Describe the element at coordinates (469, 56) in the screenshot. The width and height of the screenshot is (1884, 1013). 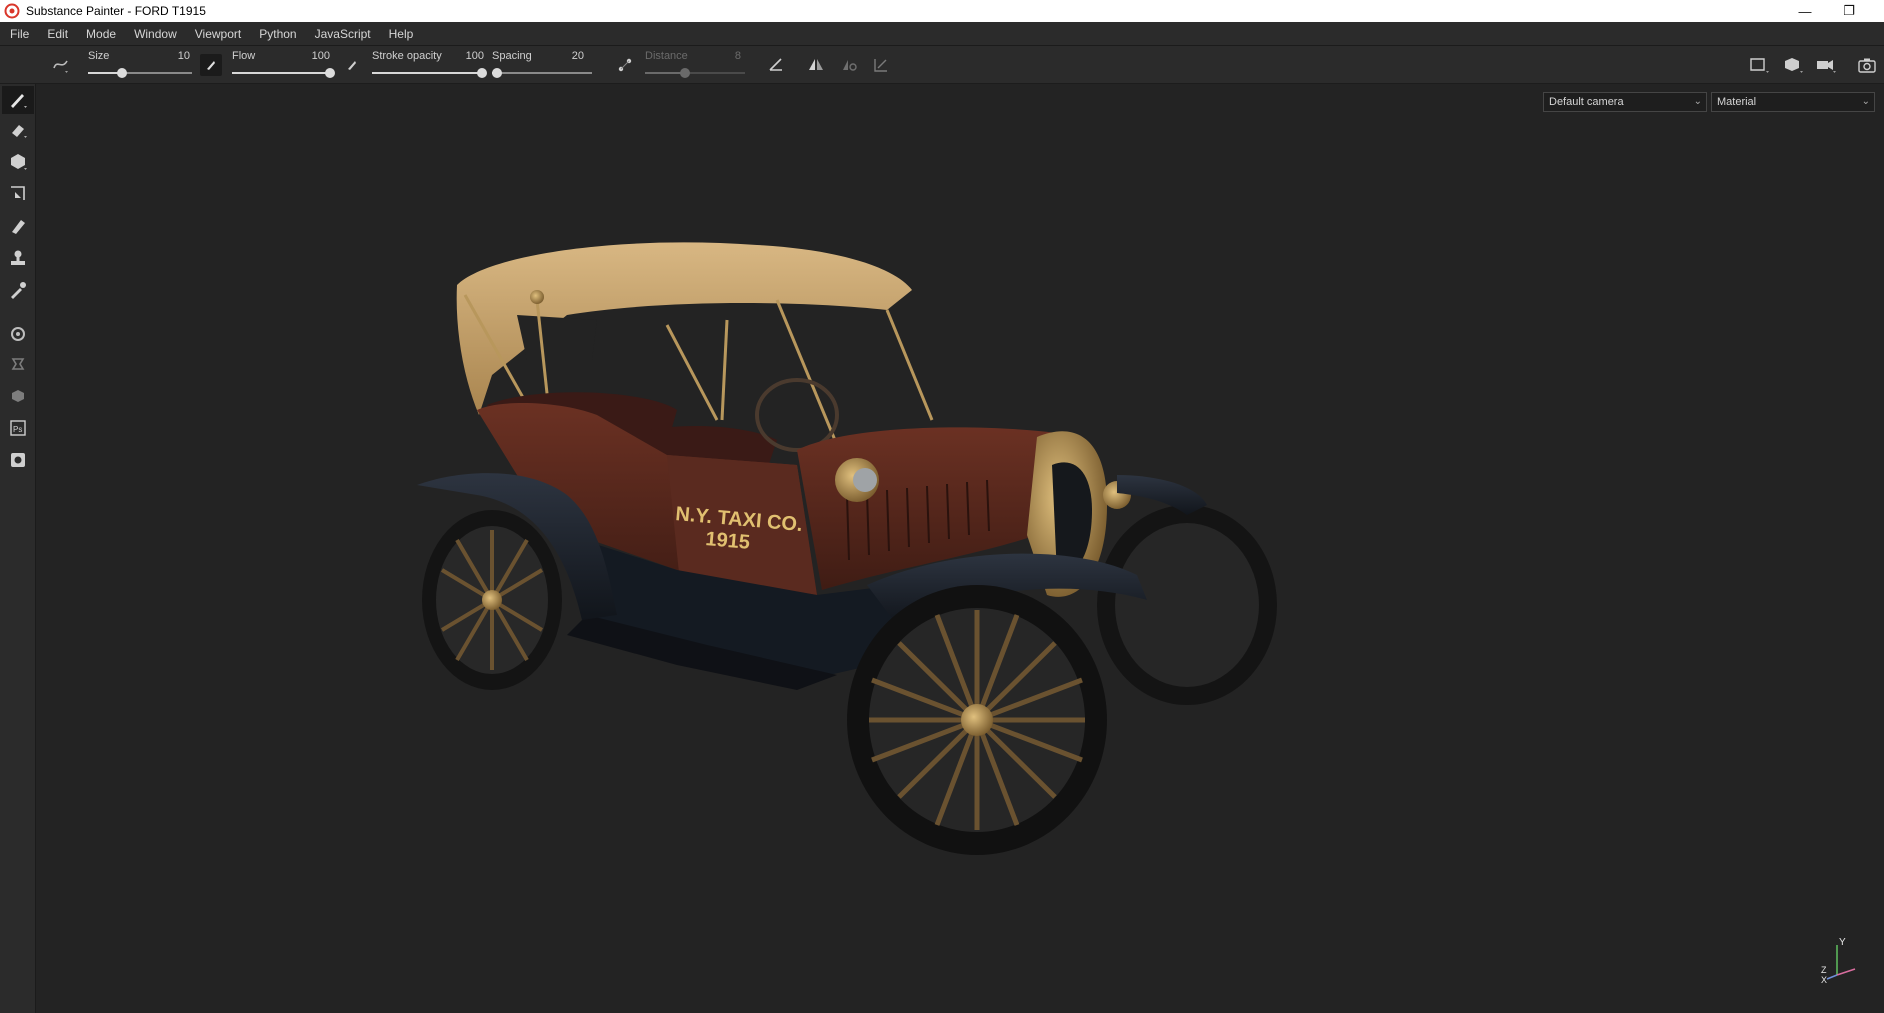
I see `stroke-opacity-value: 100` at that location.